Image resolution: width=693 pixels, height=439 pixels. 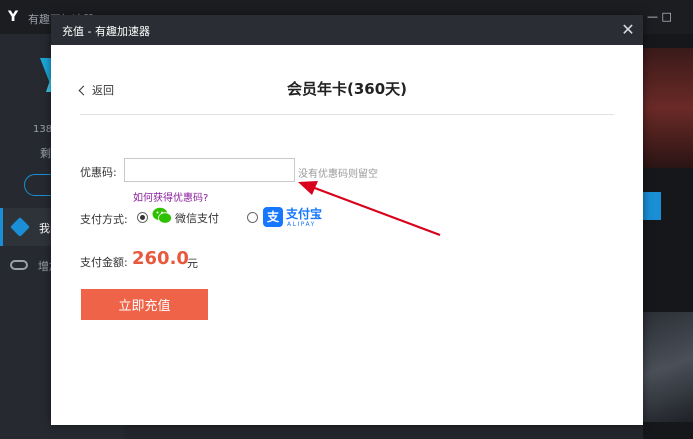 I want to click on close-icon: ✕, so click(x=628, y=30).